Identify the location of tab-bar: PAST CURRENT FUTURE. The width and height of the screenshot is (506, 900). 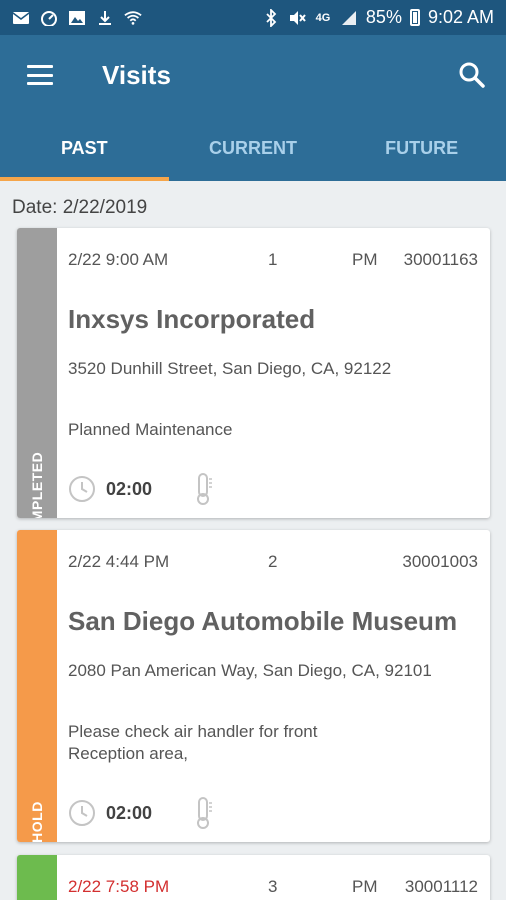
(253, 148).